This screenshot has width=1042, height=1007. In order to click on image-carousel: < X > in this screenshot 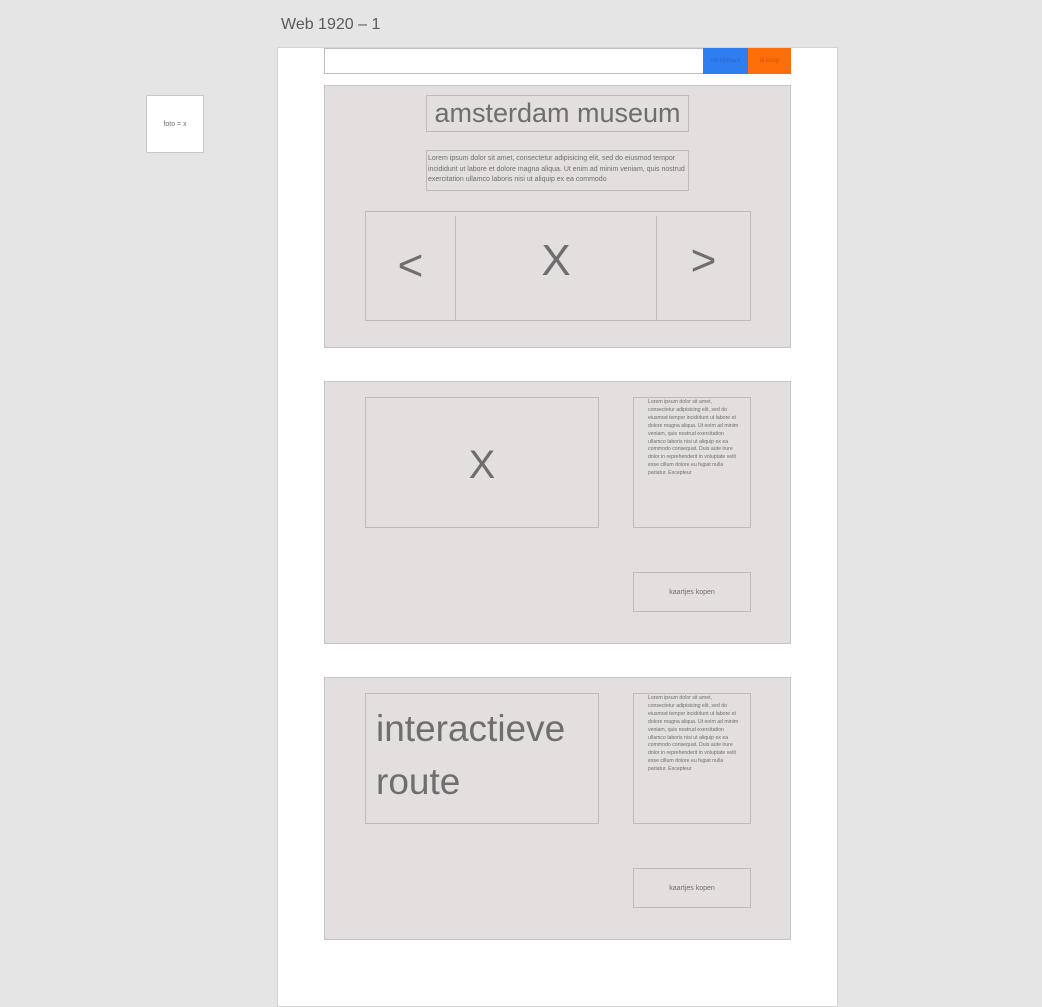, I will do `click(558, 266)`.